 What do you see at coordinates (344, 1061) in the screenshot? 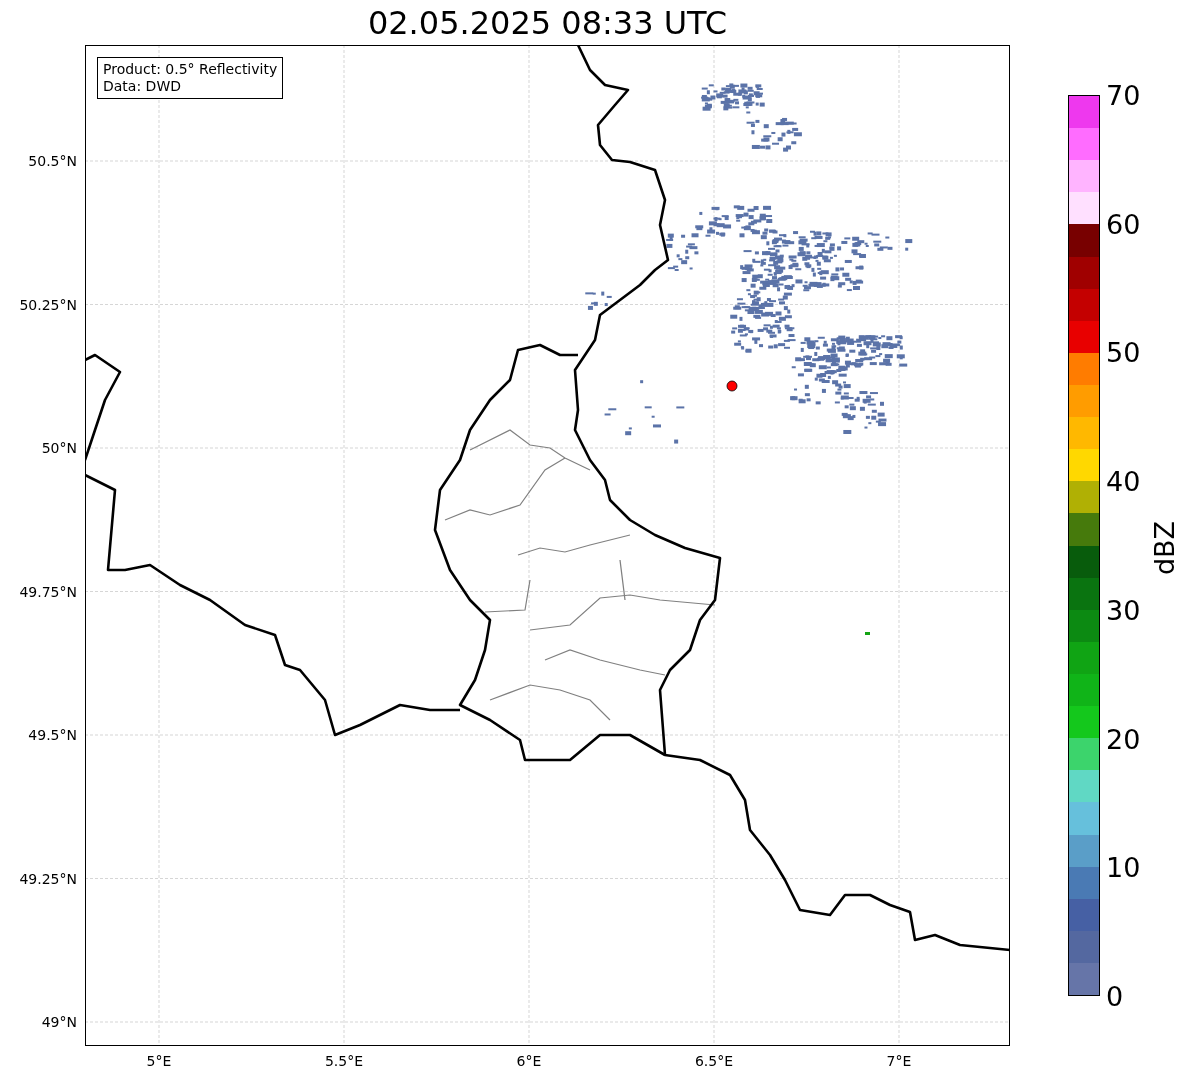
I see `longitude-label: 5.5°E` at bounding box center [344, 1061].